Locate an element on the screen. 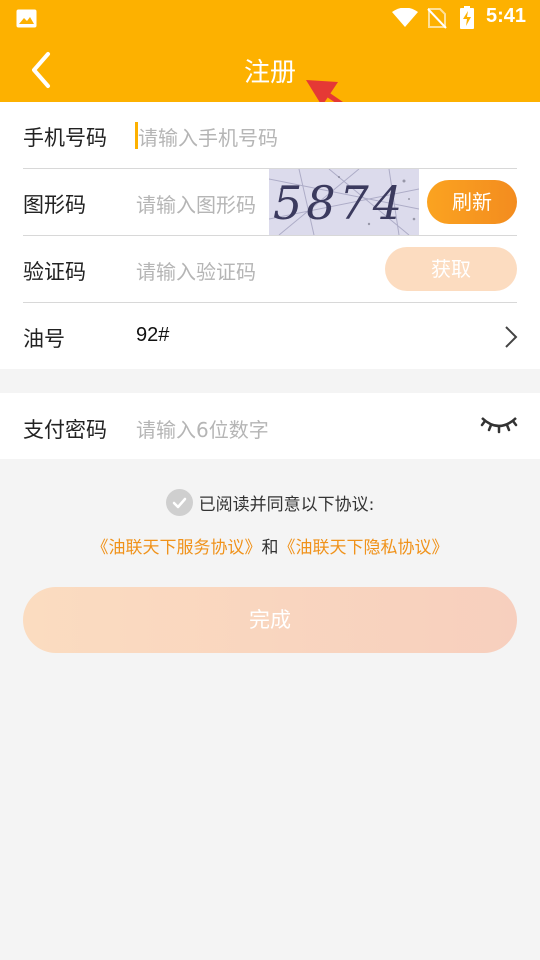 The height and width of the screenshot is (960, 540). captcha-image: 5874 is located at coordinates (344, 202).